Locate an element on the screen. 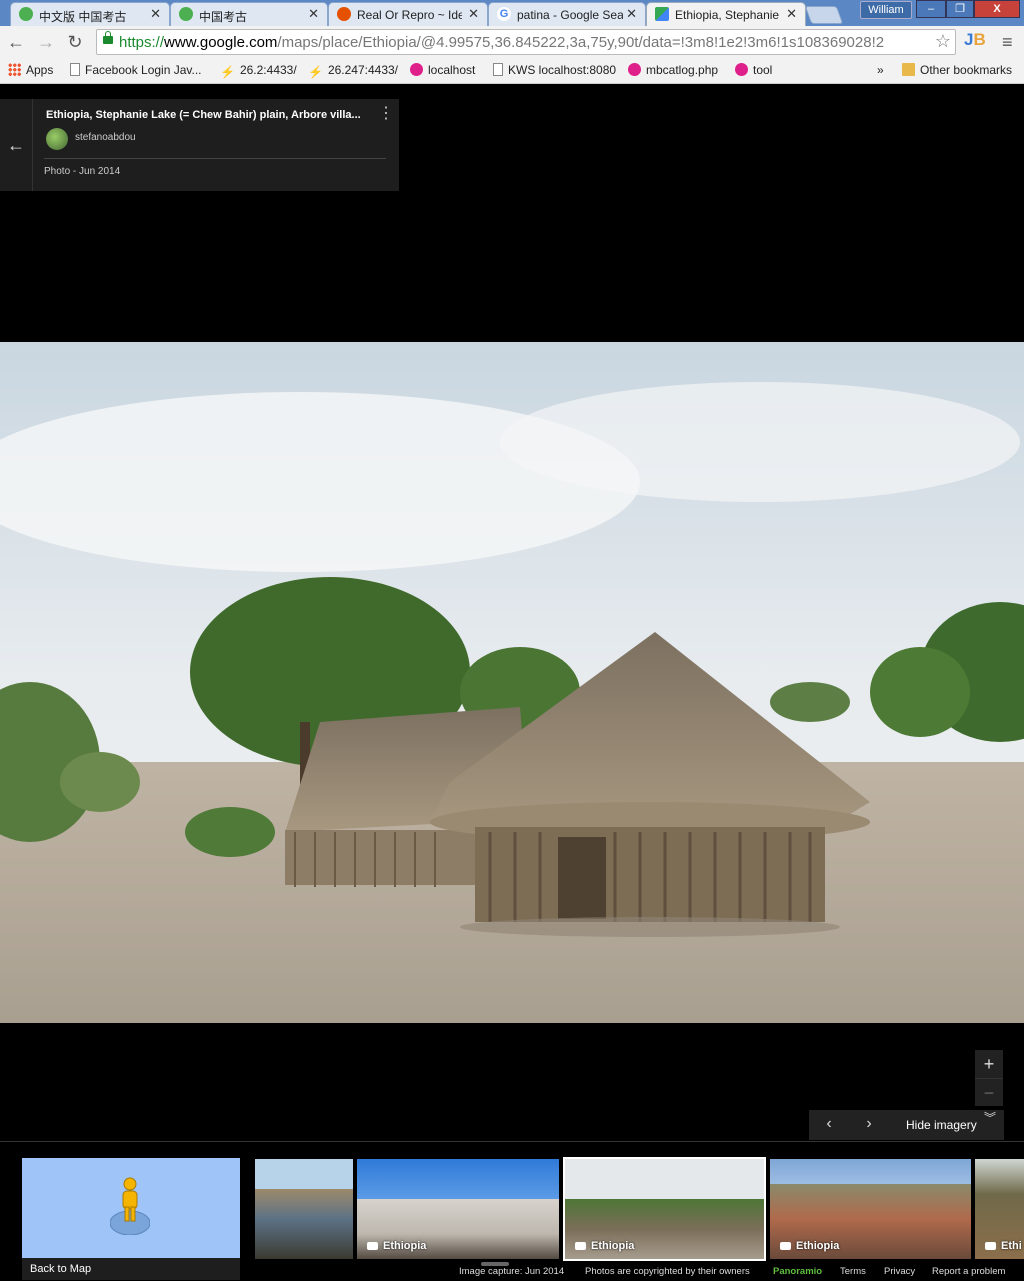 Image resolution: width=1024 pixels, height=1281 pixels. restore-button: ❐ is located at coordinates (960, 9).